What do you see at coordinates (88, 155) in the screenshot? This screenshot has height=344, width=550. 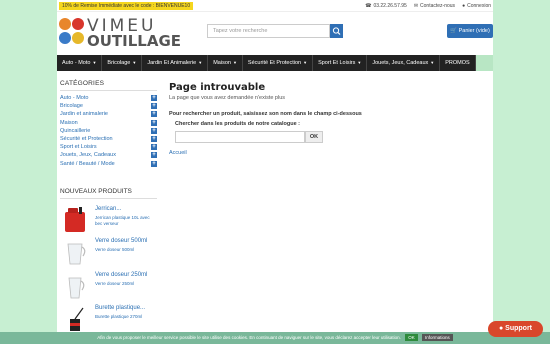 I see `category-label: Jouets, Jeux, Cadeaux` at bounding box center [88, 155].